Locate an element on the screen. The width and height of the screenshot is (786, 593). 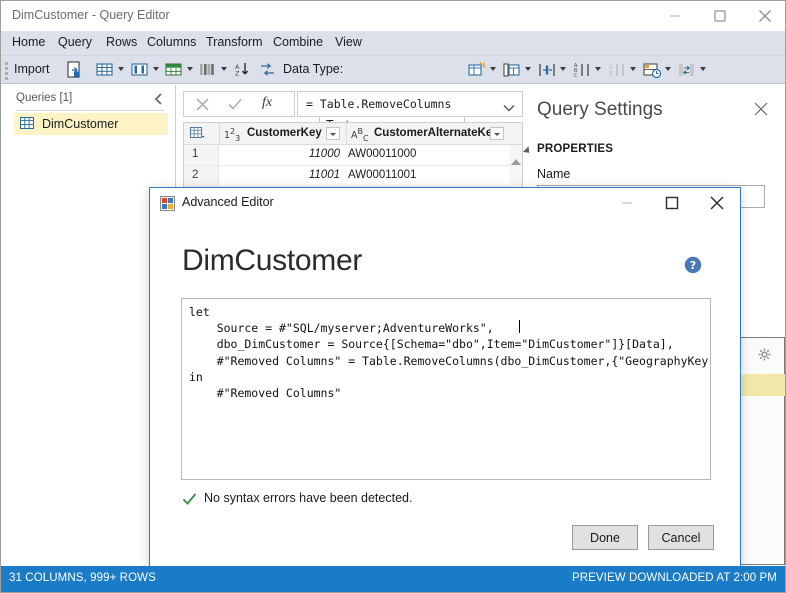
use-first-row-header-icon is located at coordinates (175, 70).